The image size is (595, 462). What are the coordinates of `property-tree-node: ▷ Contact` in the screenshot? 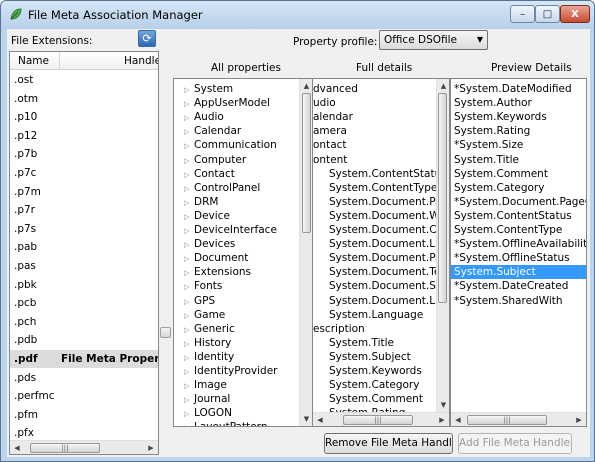 It's located at (209, 174).